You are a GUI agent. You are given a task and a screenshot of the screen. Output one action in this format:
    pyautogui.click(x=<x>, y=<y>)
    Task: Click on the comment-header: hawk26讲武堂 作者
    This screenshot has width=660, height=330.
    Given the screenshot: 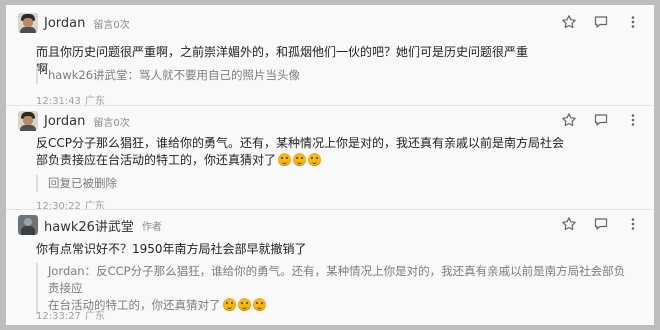 What is the action you would take?
    pyautogui.click(x=90, y=225)
    